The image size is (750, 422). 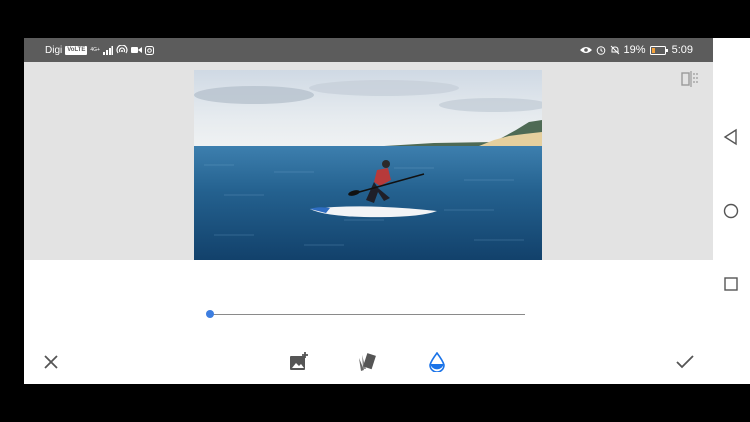 What do you see at coordinates (658, 50) in the screenshot?
I see `battery-icon` at bounding box center [658, 50].